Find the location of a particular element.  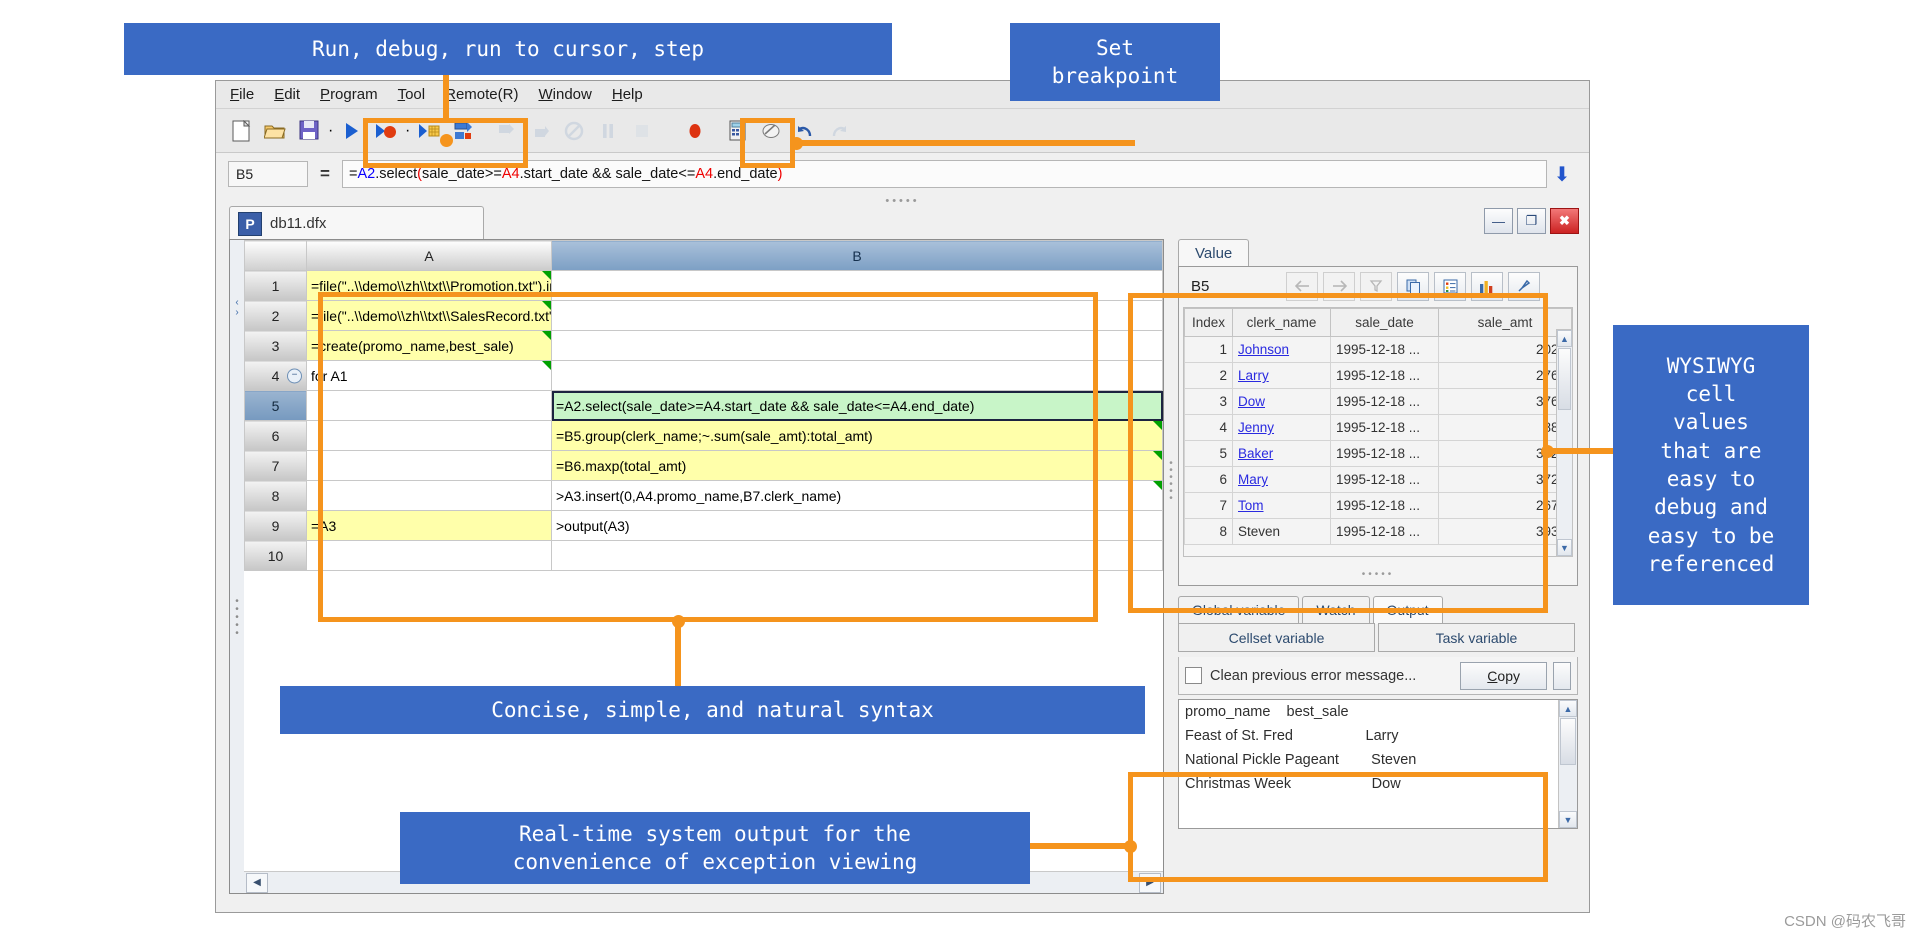

value-cell-clerk-name: Mary is located at coordinates (1281, 479).